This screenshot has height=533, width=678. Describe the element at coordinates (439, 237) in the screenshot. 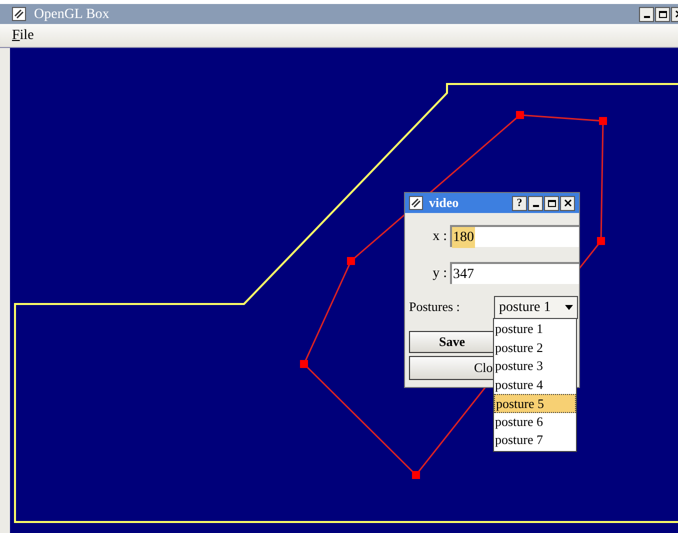

I see `field-label: x :` at that location.